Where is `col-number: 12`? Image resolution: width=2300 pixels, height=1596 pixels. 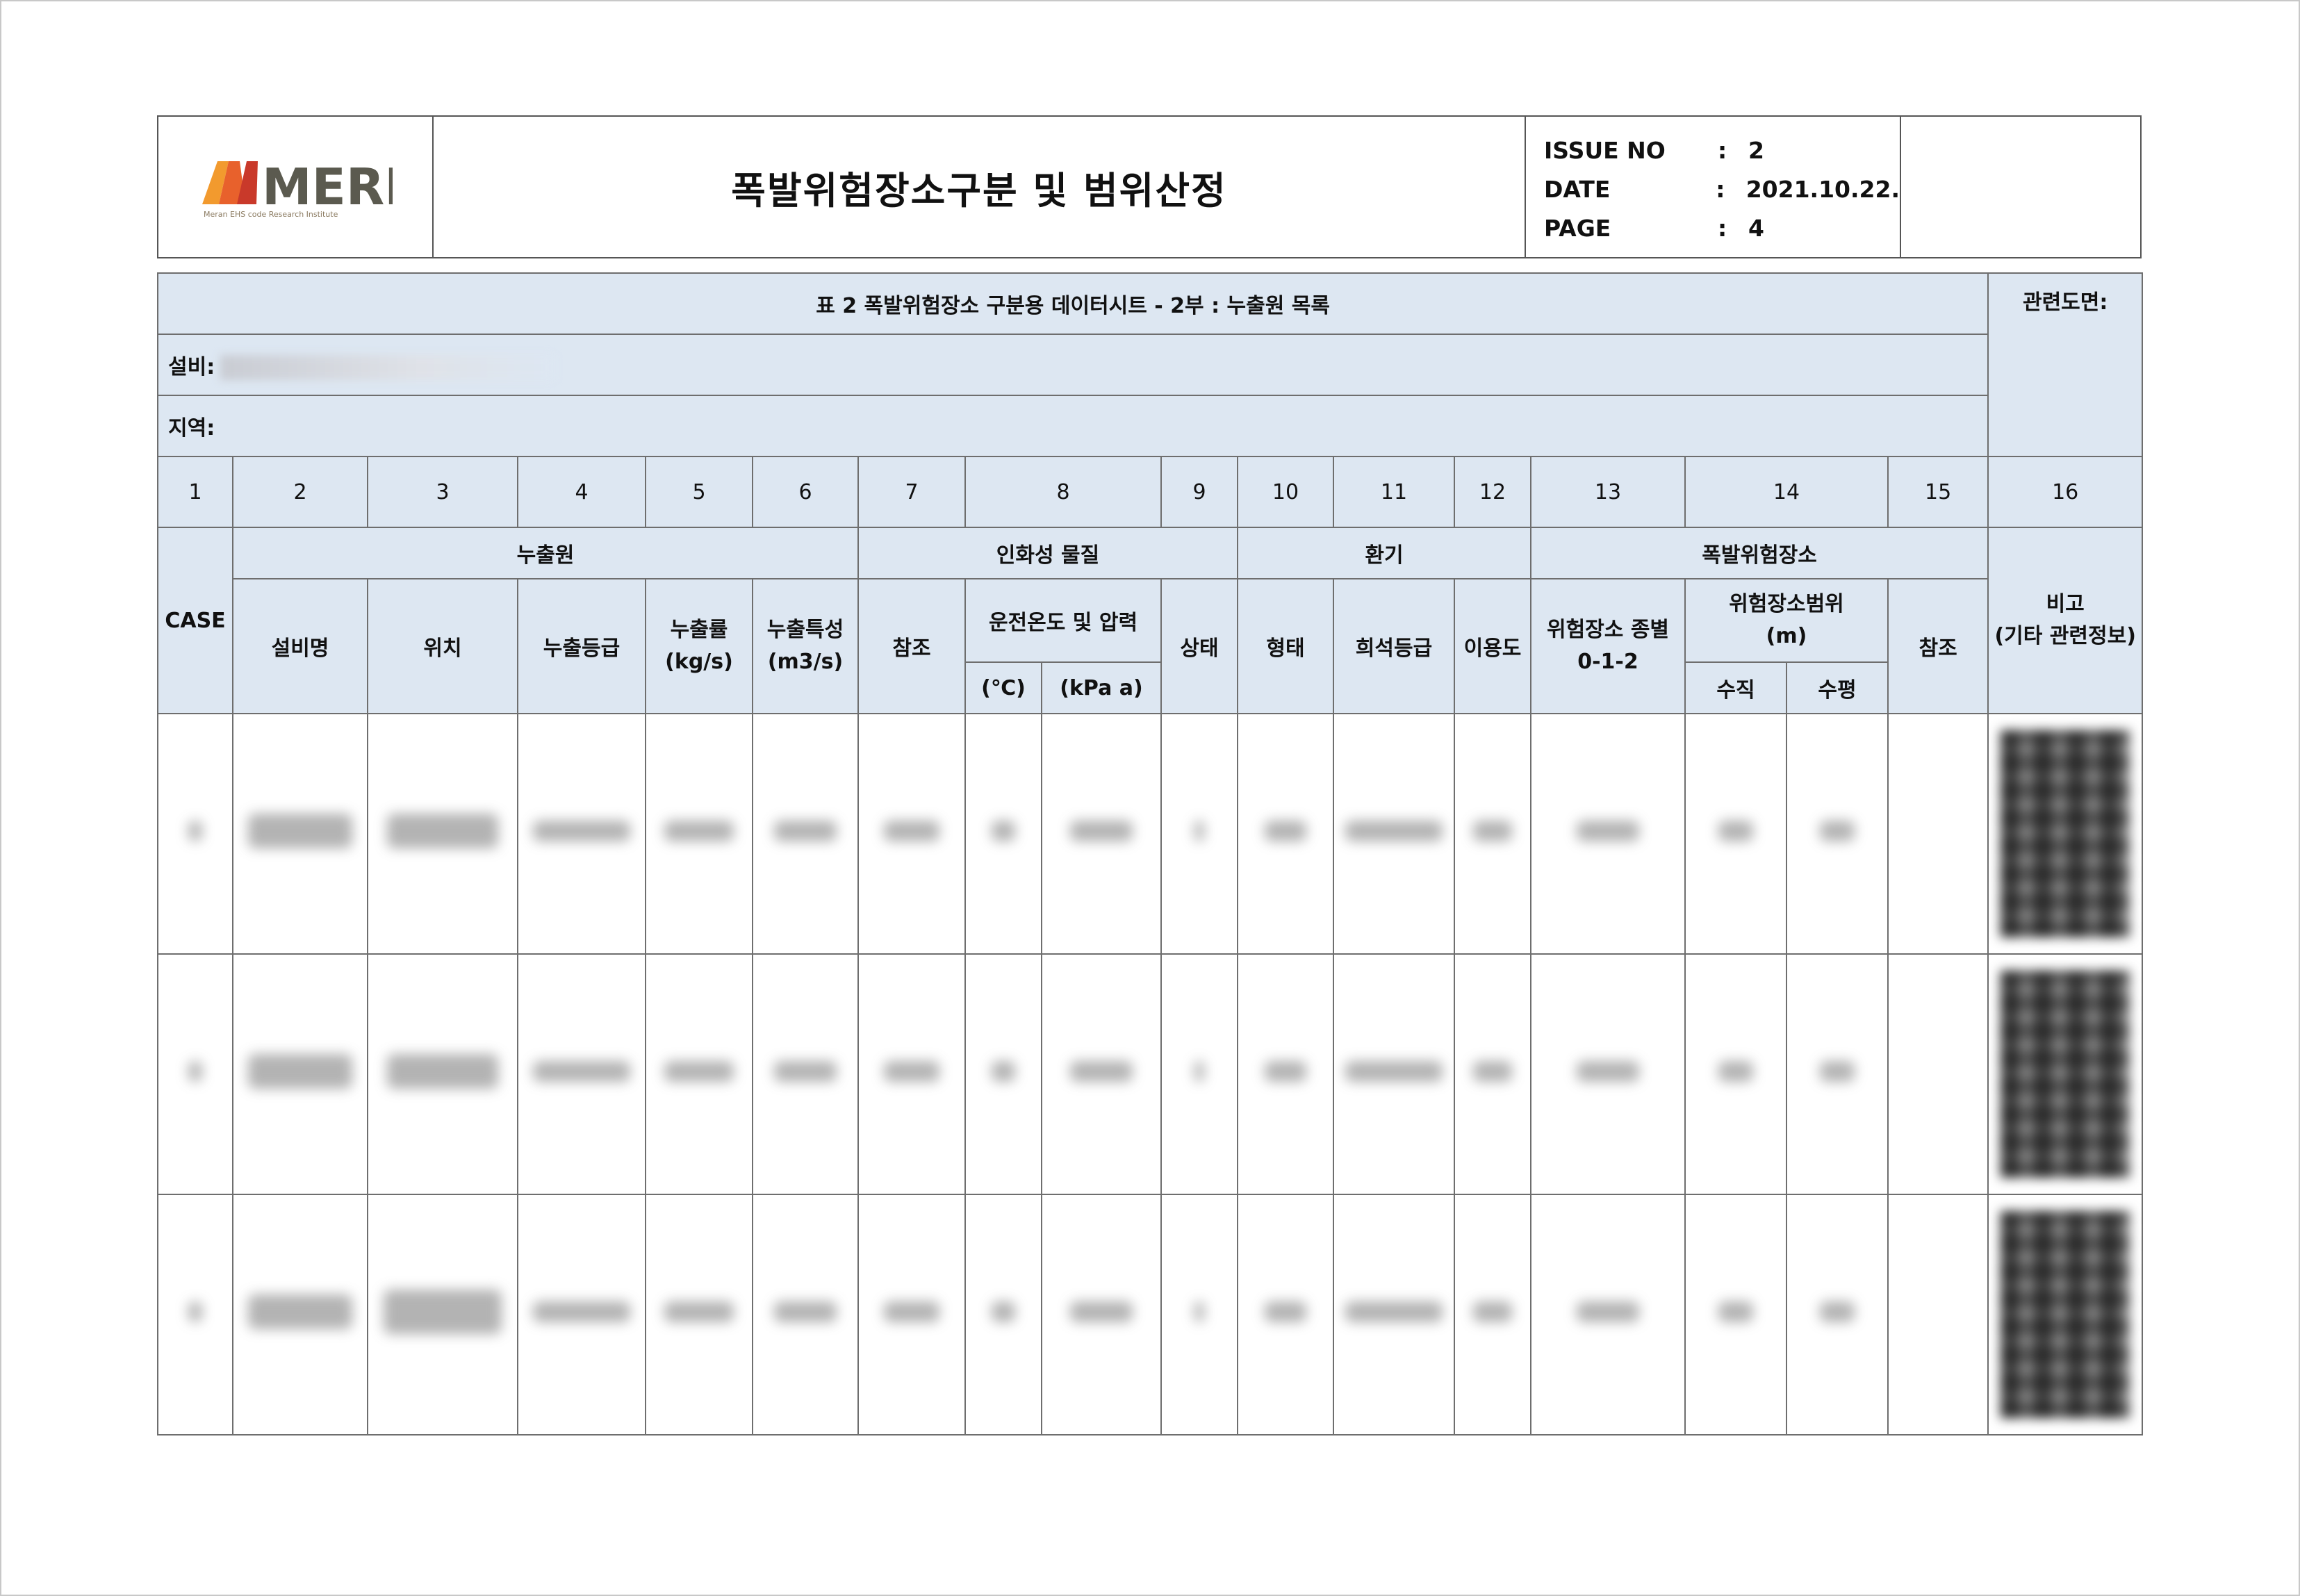 col-number: 12 is located at coordinates (1492, 492).